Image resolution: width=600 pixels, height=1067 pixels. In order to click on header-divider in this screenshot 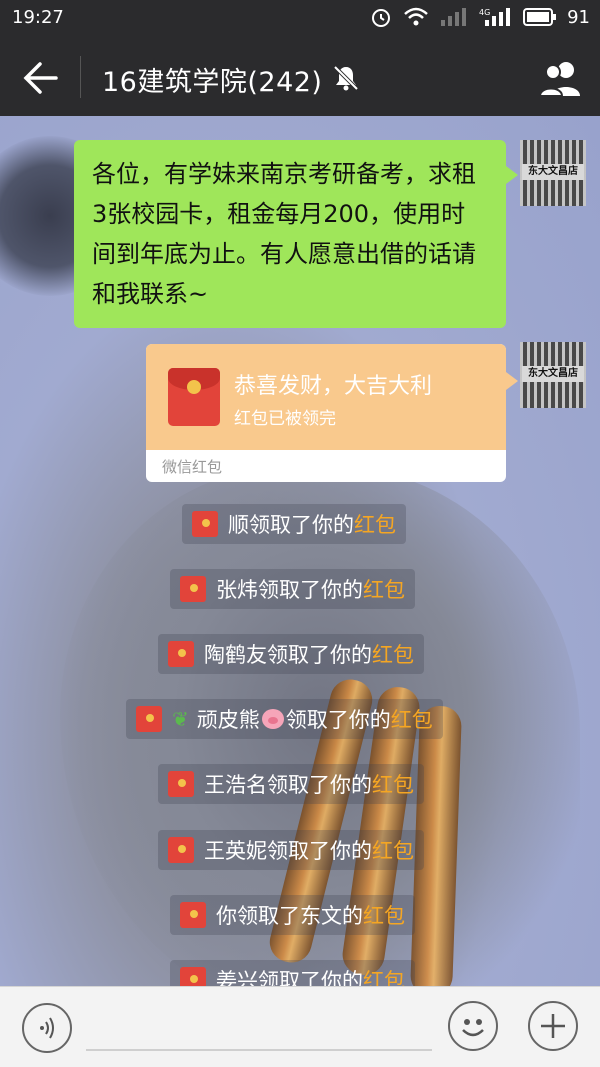, I will do `click(80, 77)`.